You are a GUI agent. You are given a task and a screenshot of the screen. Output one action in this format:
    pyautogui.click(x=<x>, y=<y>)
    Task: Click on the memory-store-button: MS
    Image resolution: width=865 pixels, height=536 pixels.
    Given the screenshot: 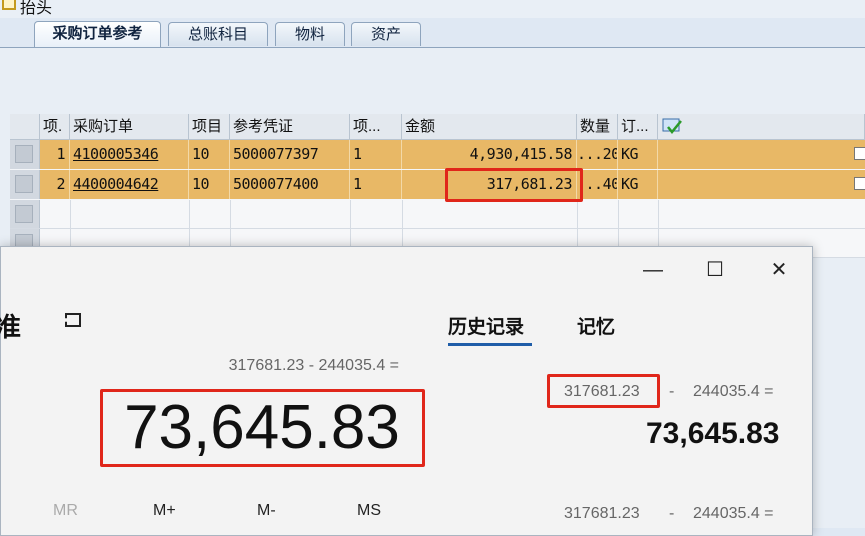 What is the action you would take?
    pyautogui.click(x=369, y=511)
    